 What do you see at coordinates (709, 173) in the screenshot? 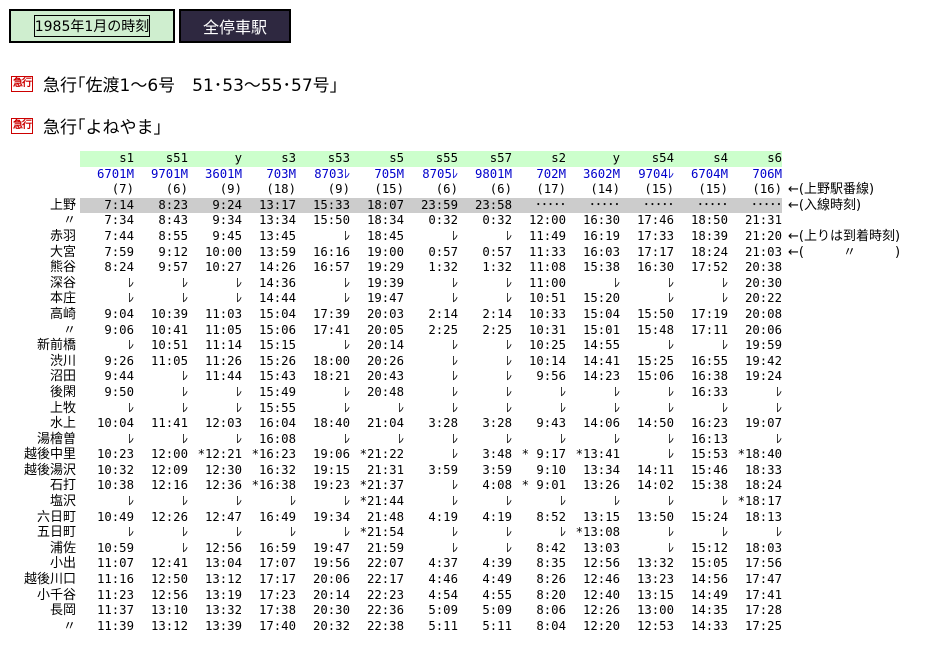
I see `train-number: 6704M` at bounding box center [709, 173].